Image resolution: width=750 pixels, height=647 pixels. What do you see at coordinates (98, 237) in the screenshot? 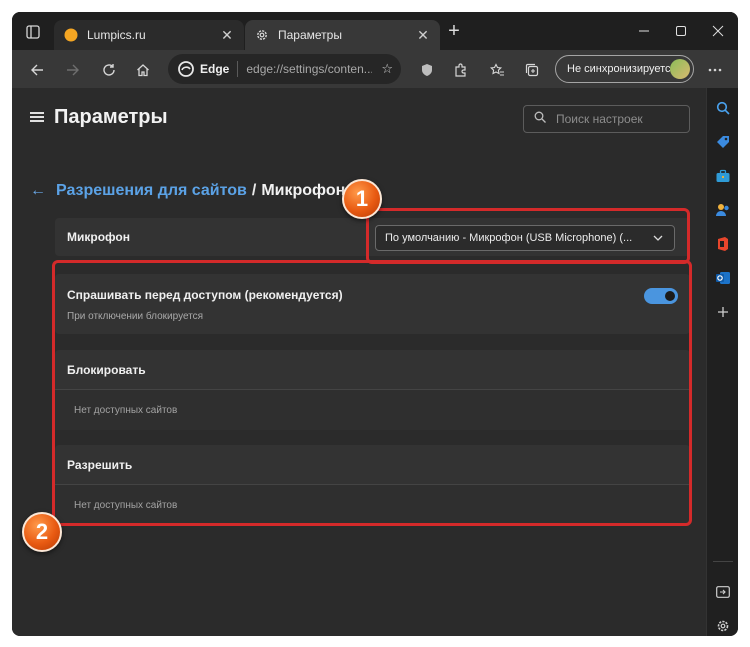
I see `microphone-label: Микрофон` at bounding box center [98, 237].